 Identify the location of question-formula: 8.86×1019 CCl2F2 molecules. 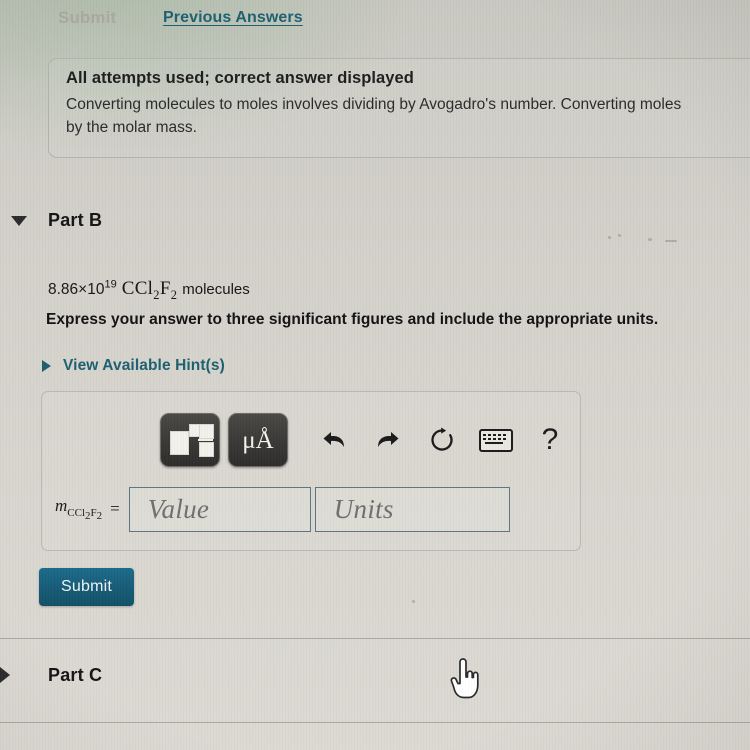
(149, 290).